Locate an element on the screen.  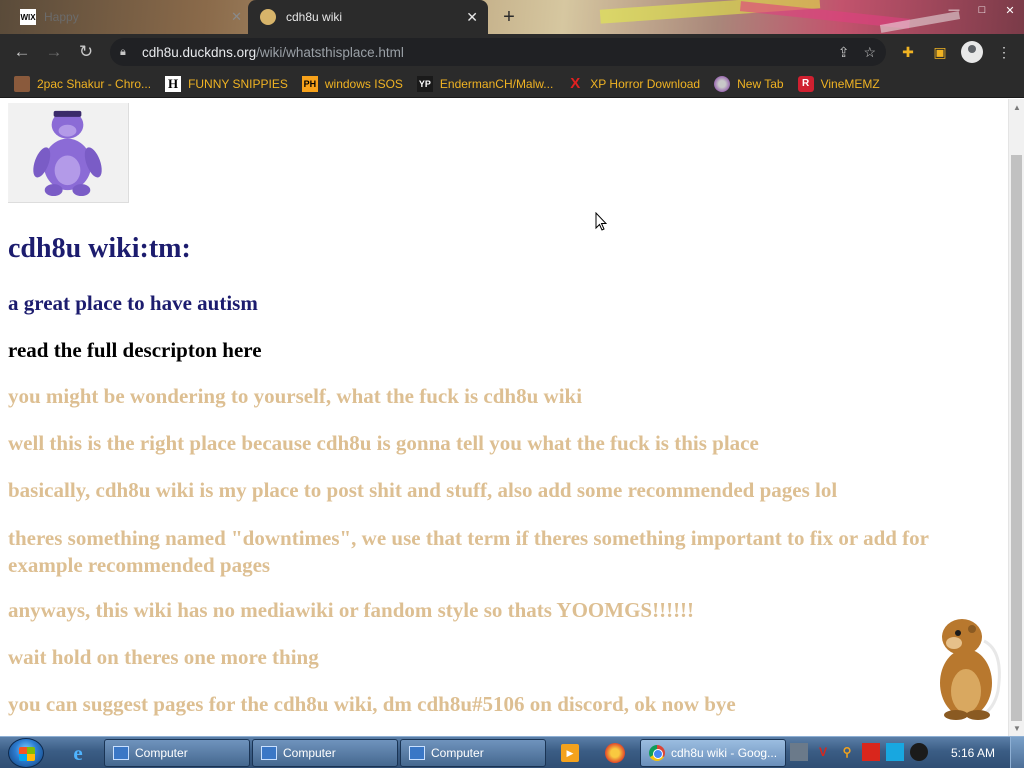
new-tab-button: + is located at coordinates (509, 17).